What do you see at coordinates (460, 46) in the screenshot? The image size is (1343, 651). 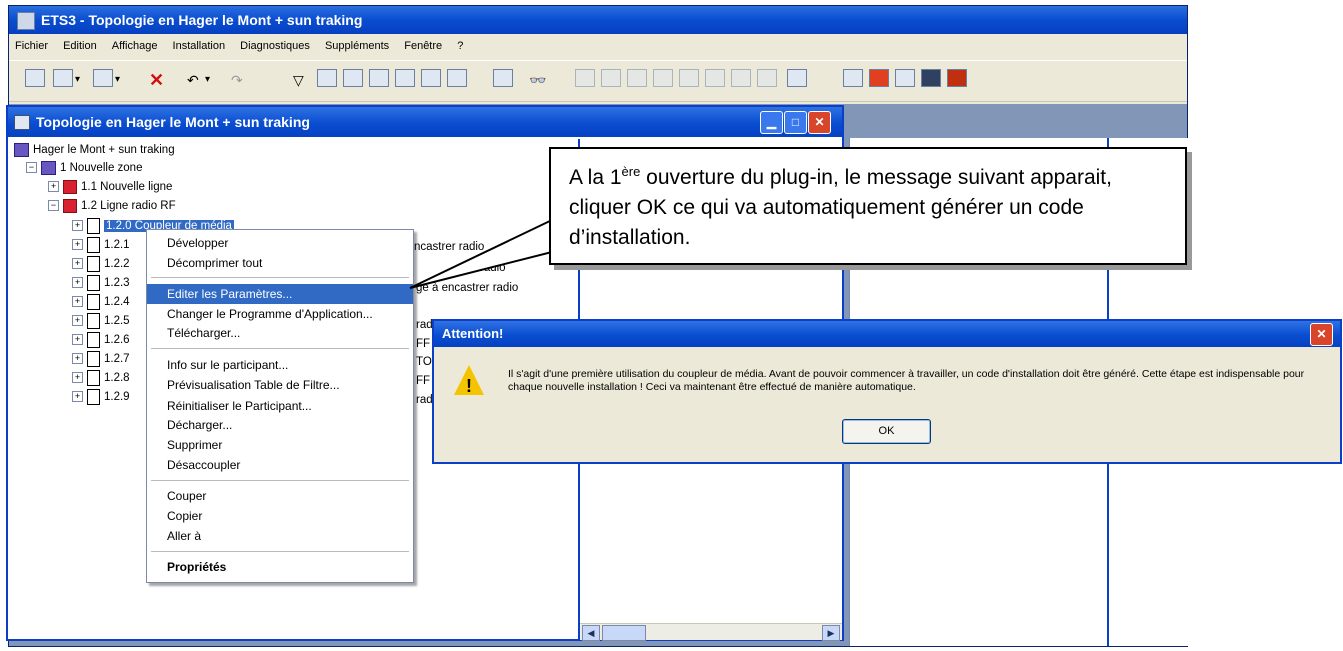 I see `menu-help: ?` at bounding box center [460, 46].